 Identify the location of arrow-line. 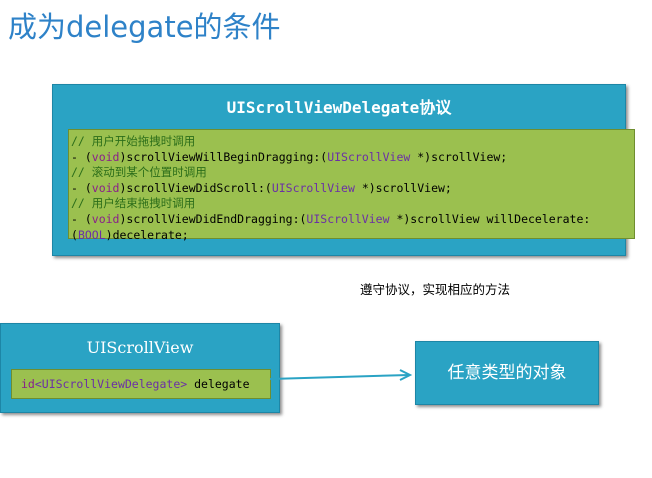
(339, 377).